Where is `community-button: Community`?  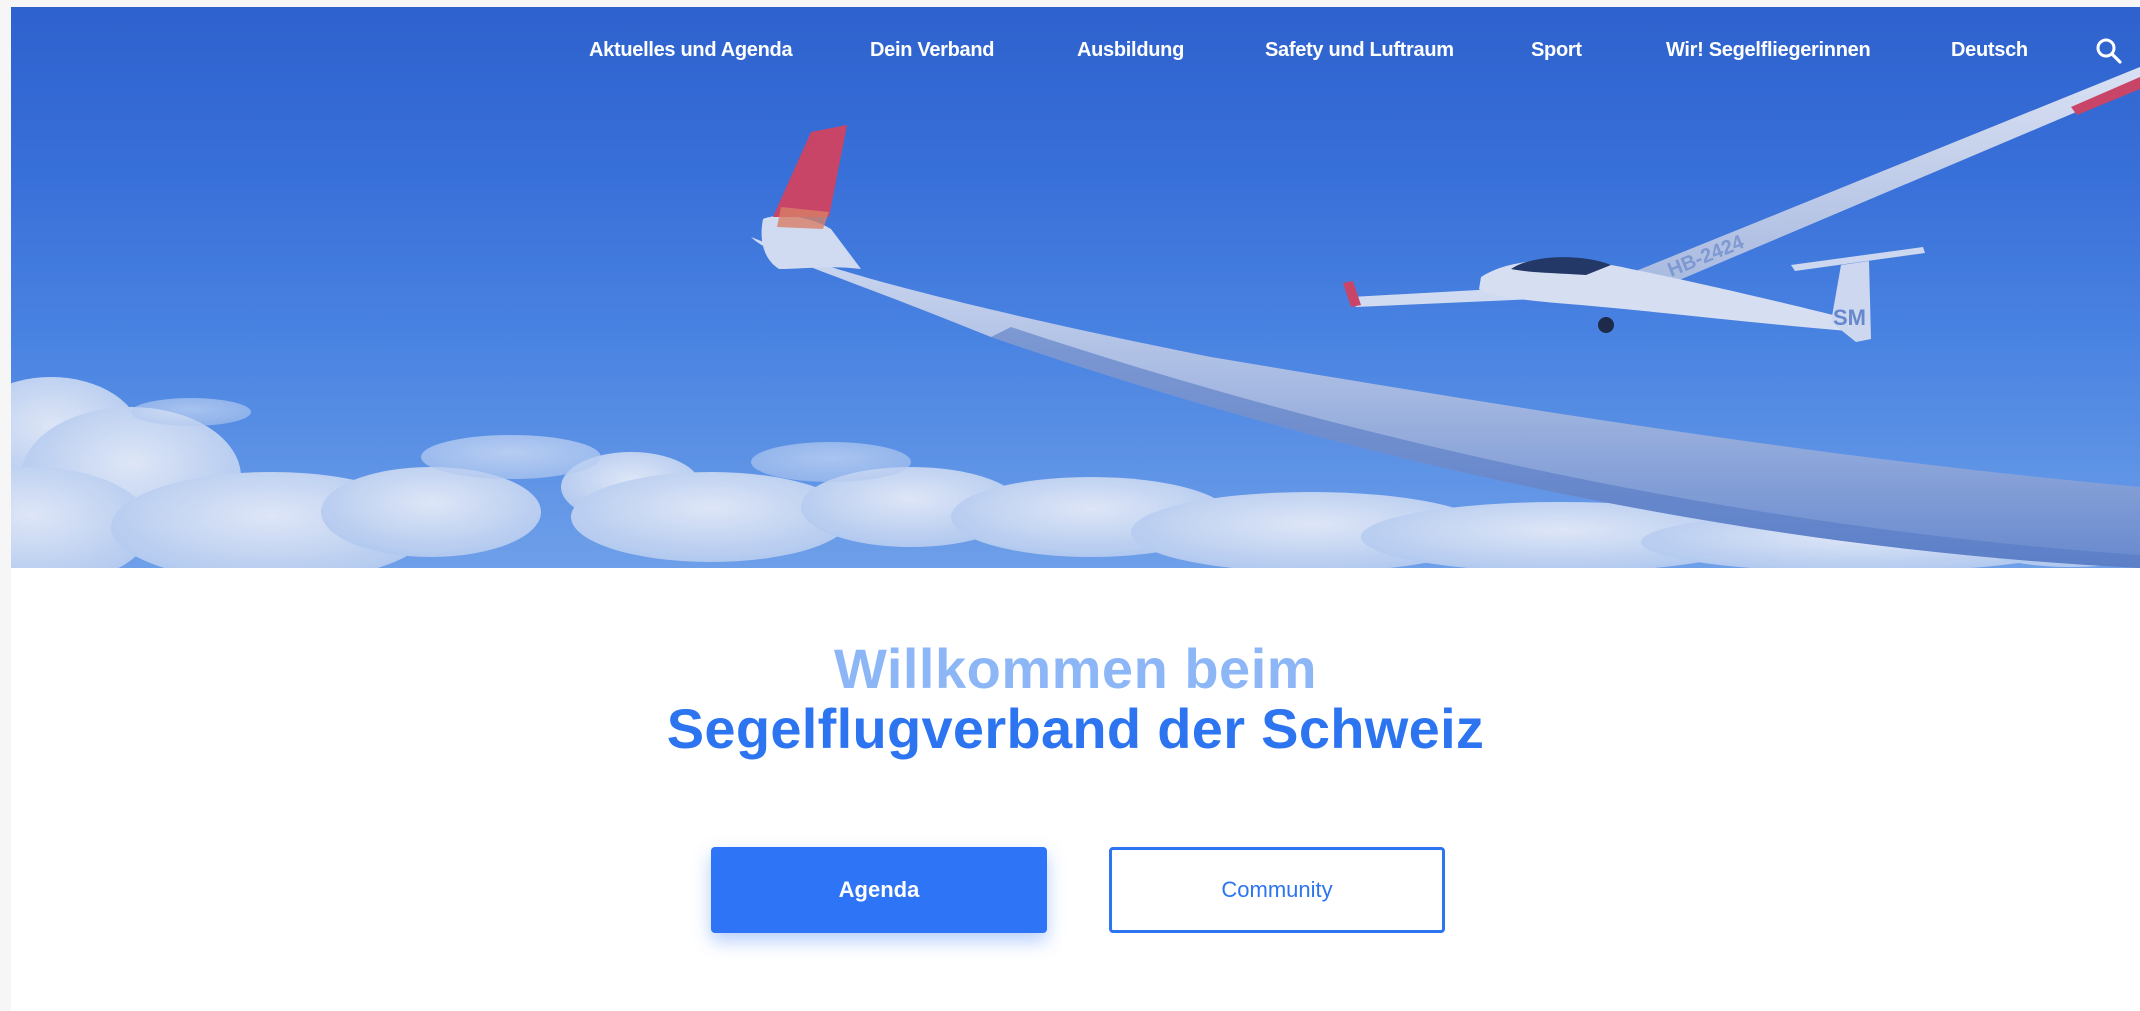
community-button: Community is located at coordinates (1277, 890).